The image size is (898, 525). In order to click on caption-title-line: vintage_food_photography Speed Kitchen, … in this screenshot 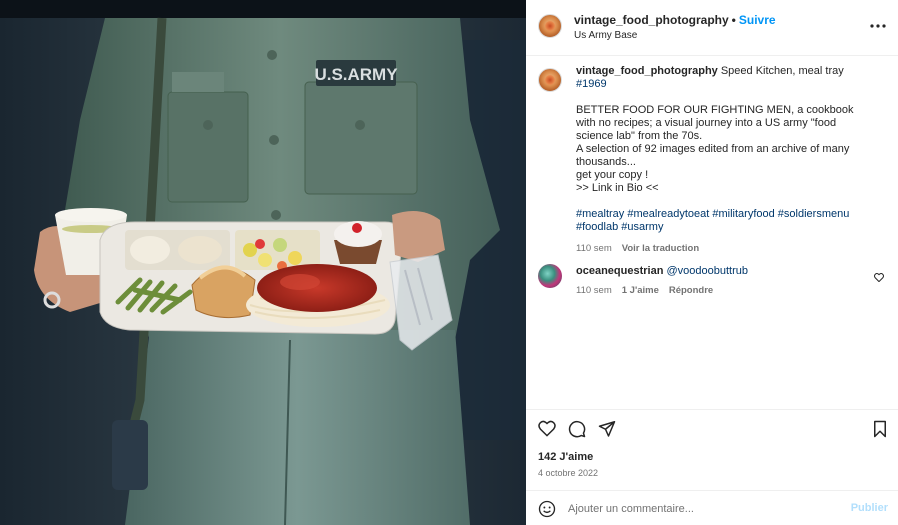, I will do `click(726, 78)`.